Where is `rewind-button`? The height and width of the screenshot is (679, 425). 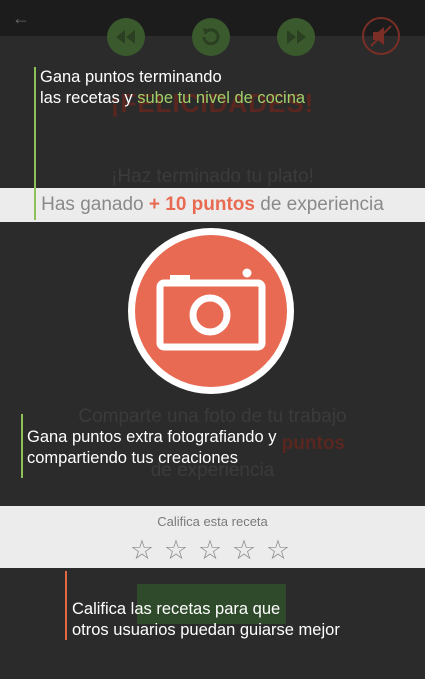 rewind-button is located at coordinates (126, 37).